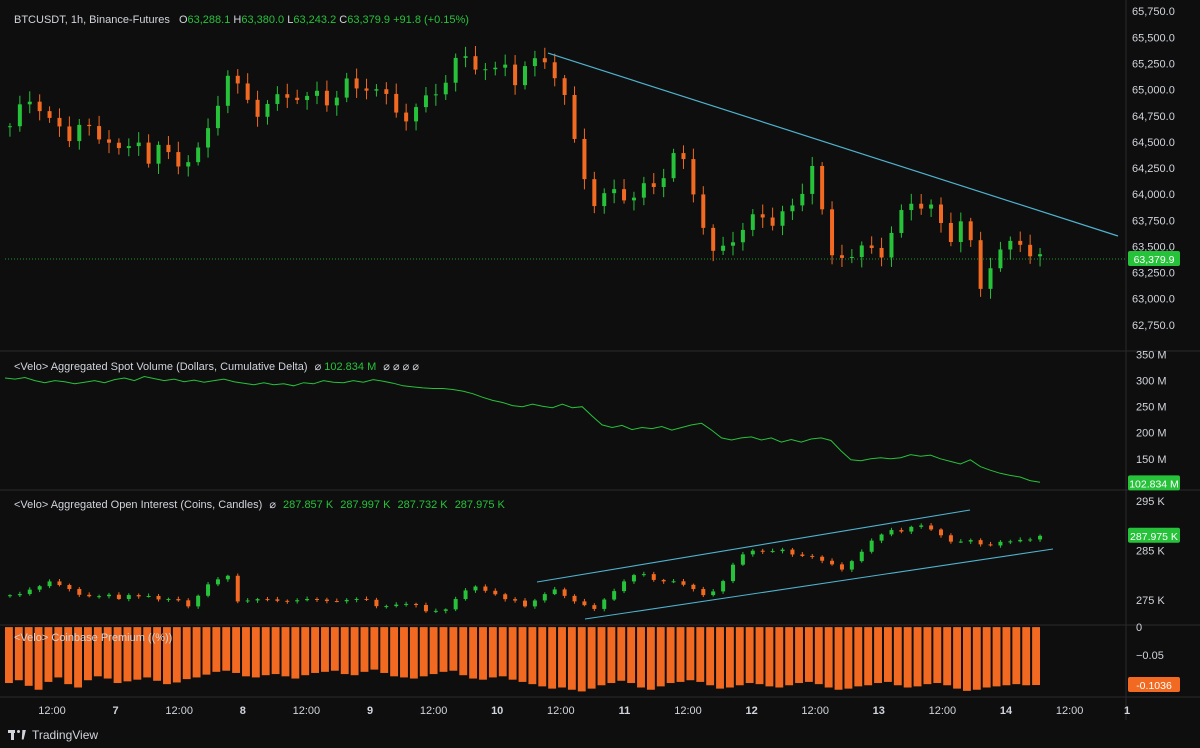 This screenshot has height=748, width=1200. I want to click on oi-channel-lower, so click(819, 584).